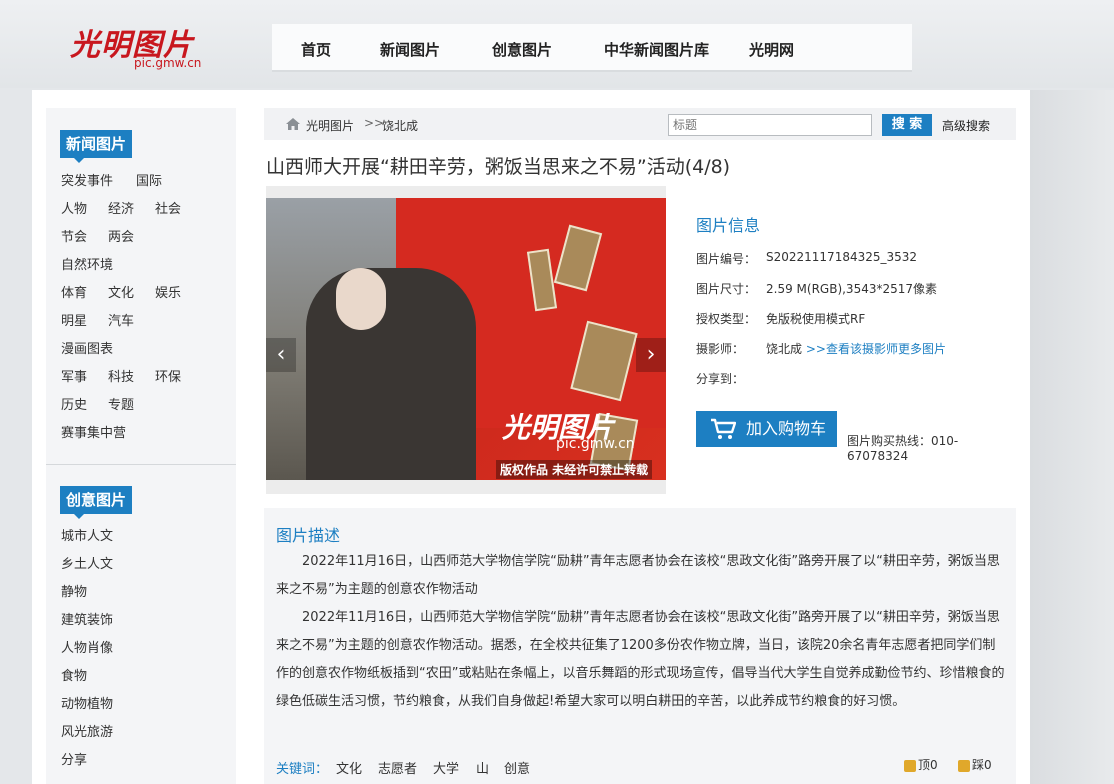 Image resolution: width=1114 pixels, height=784 pixels. Describe the element at coordinates (964, 765) in the screenshot. I see `thumbs-down-icon` at that location.